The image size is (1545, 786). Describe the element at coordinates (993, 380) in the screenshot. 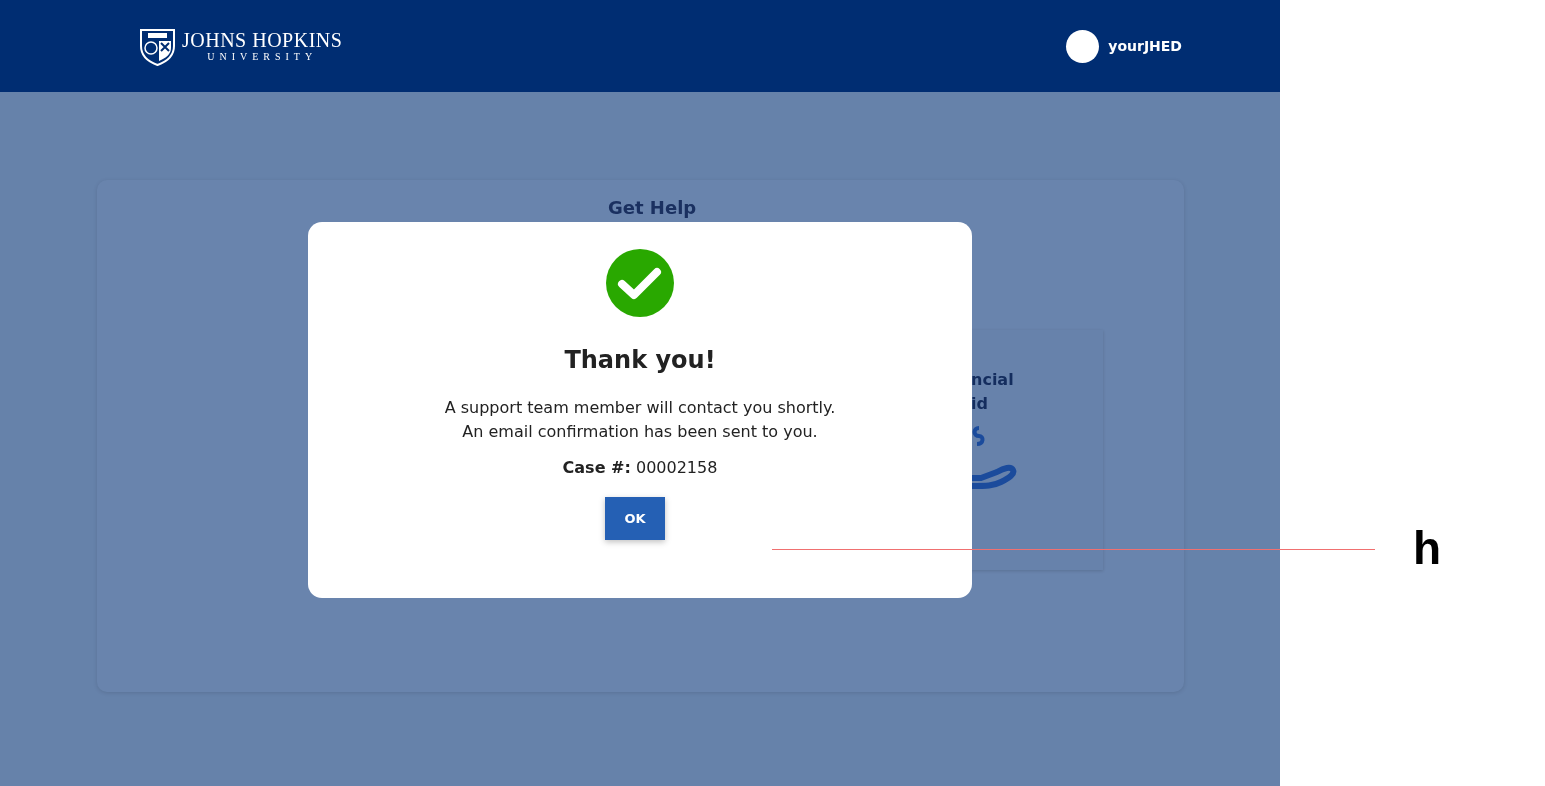

I see `tile-label: ncial` at that location.